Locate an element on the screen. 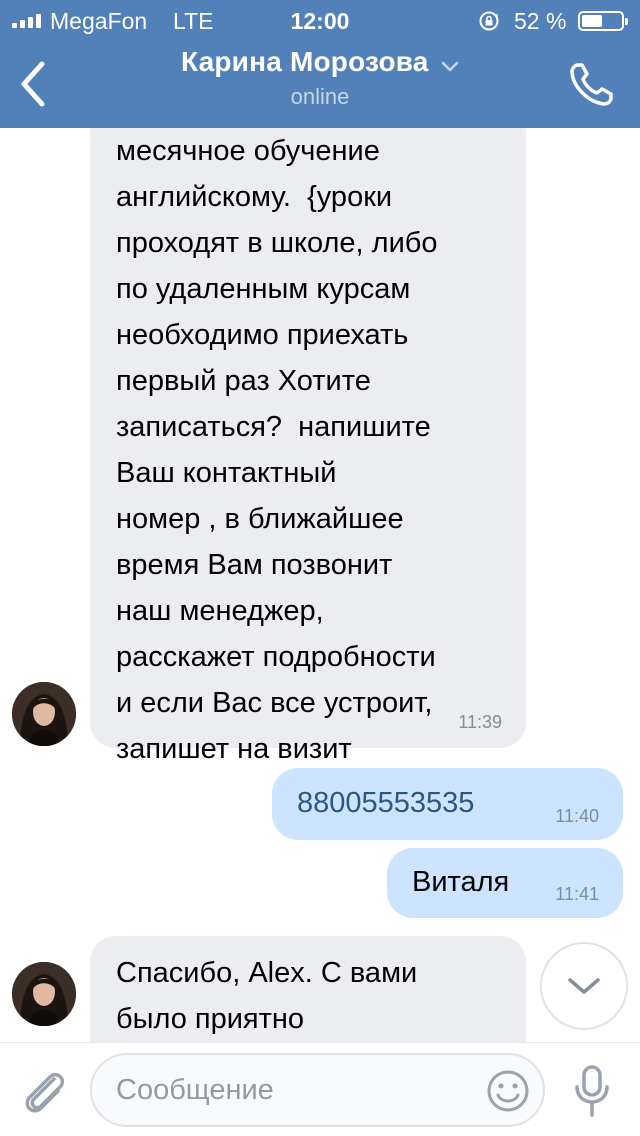 The width and height of the screenshot is (640, 1136). outgoing-message: Виталя 11:41 is located at coordinates (505, 883).